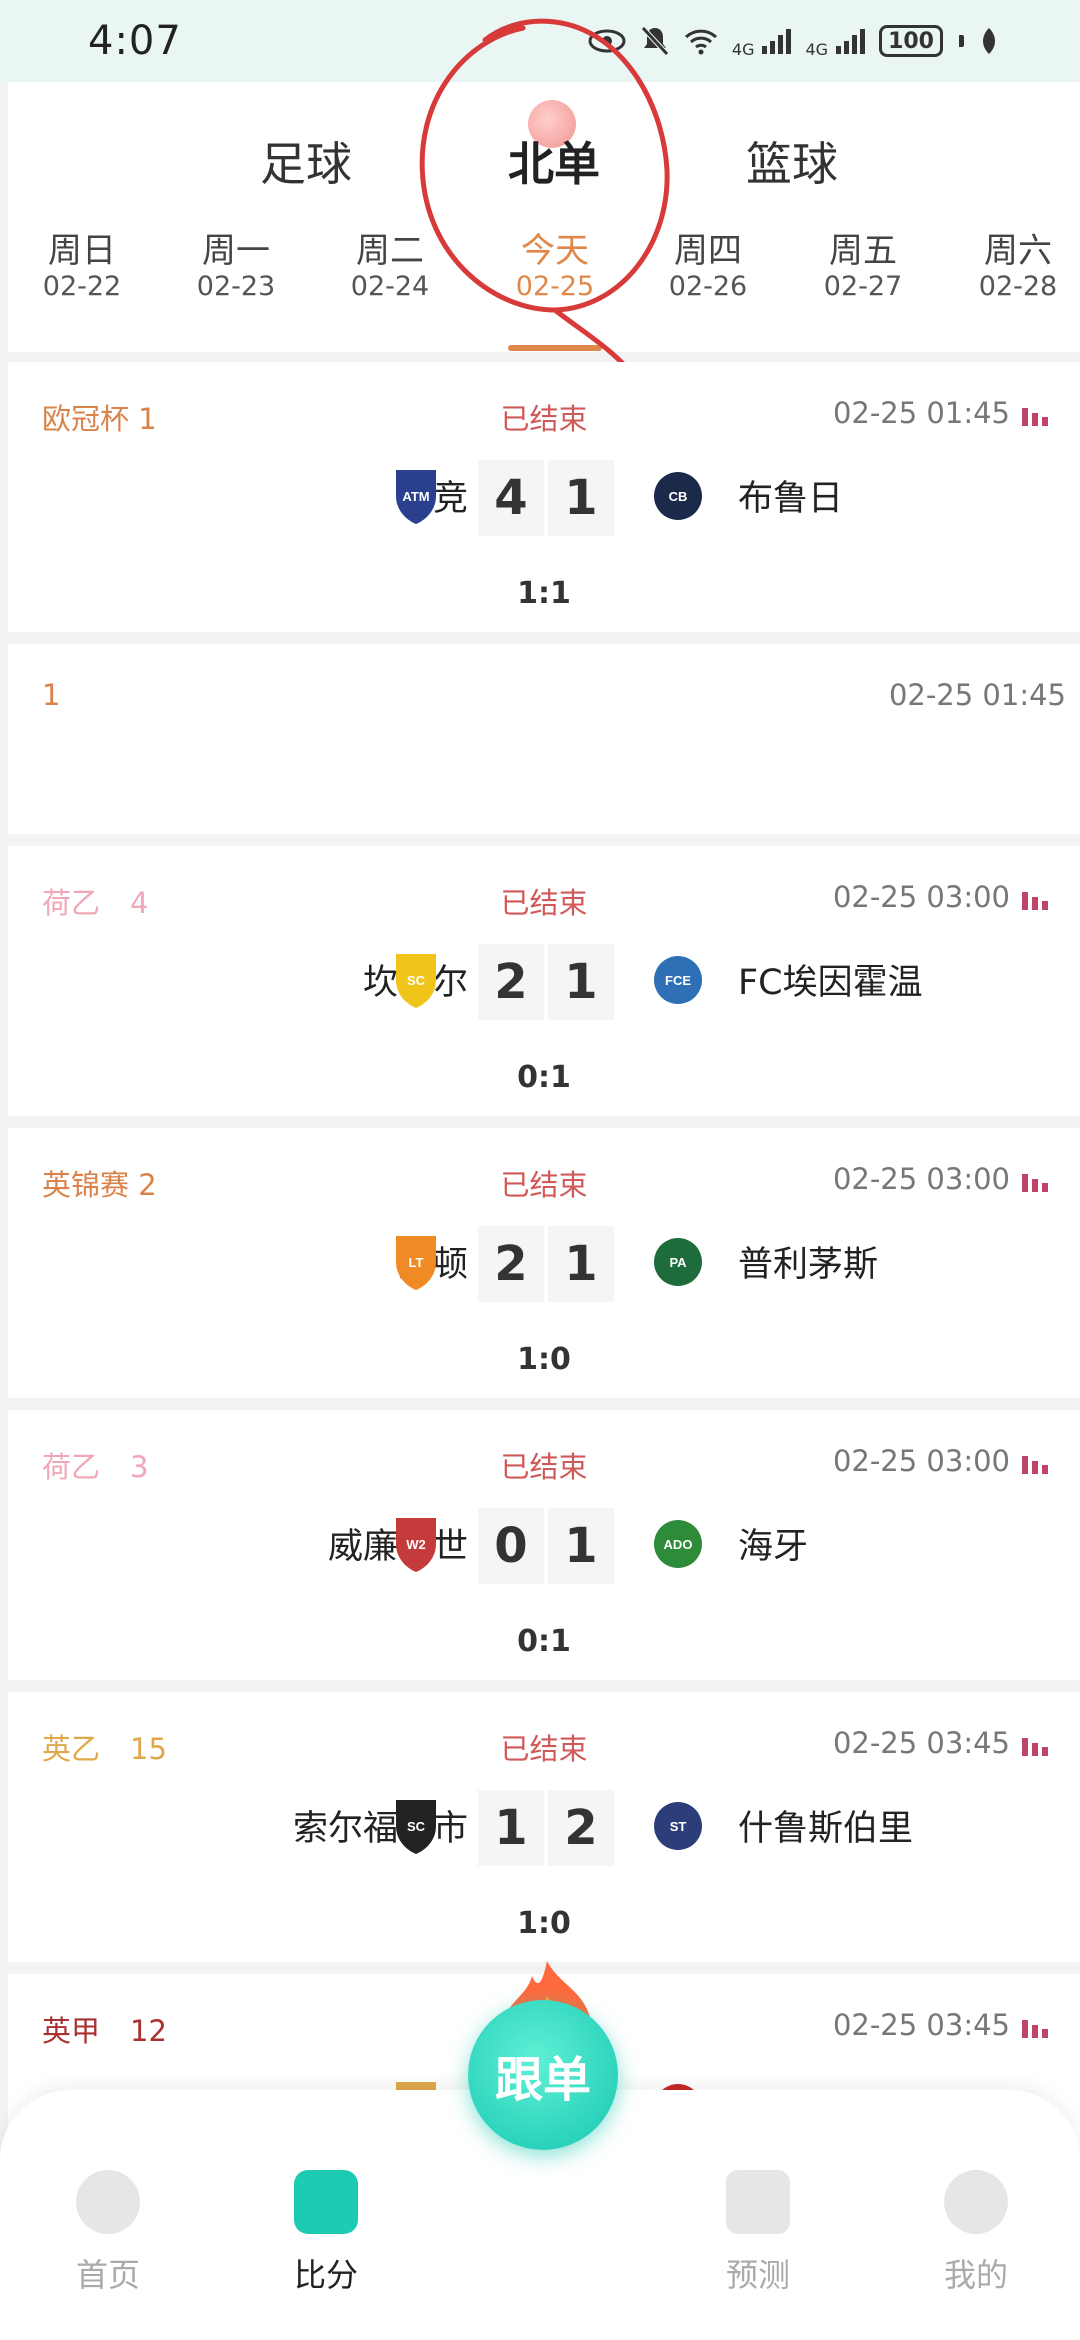 Image resolution: width=1080 pixels, height=2340 pixels. What do you see at coordinates (977, 695) in the screenshot?
I see `match-time: 02-25 01:45` at bounding box center [977, 695].